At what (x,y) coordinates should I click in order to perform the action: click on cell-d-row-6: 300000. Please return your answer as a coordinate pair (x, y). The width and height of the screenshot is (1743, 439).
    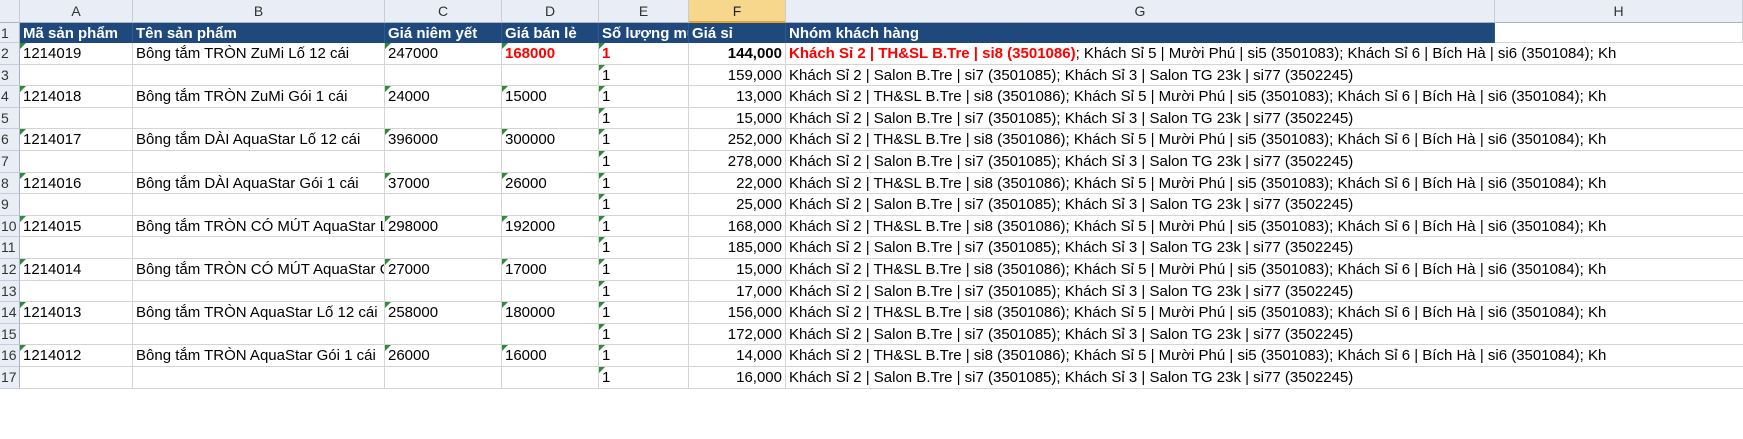
    Looking at the image, I should click on (550, 140).